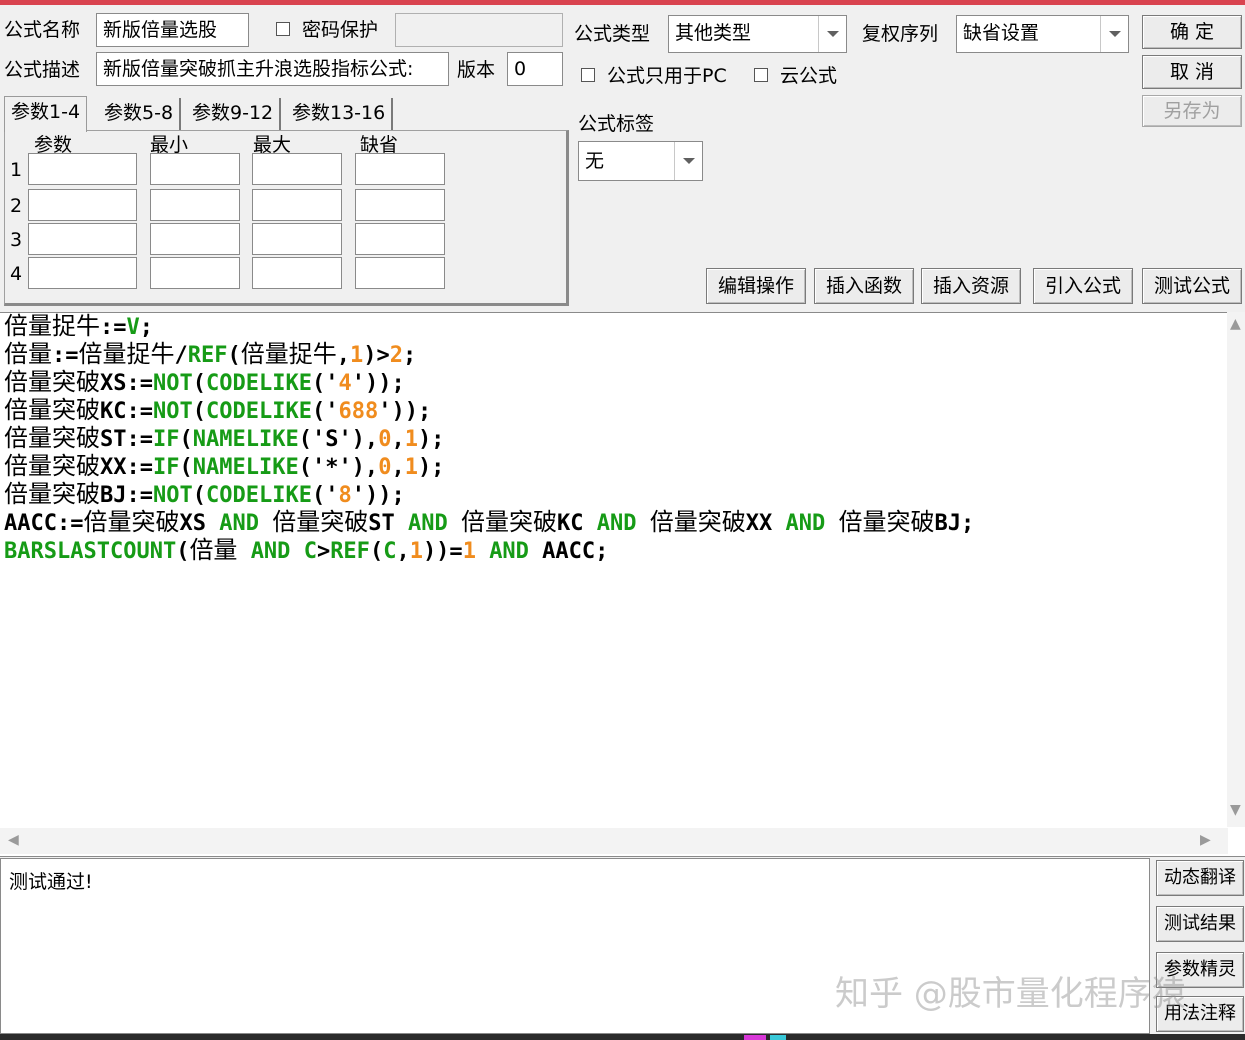 The width and height of the screenshot is (1245, 1040). What do you see at coordinates (1083, 286) in the screenshot?
I see `import-formula-button: 引入公式` at bounding box center [1083, 286].